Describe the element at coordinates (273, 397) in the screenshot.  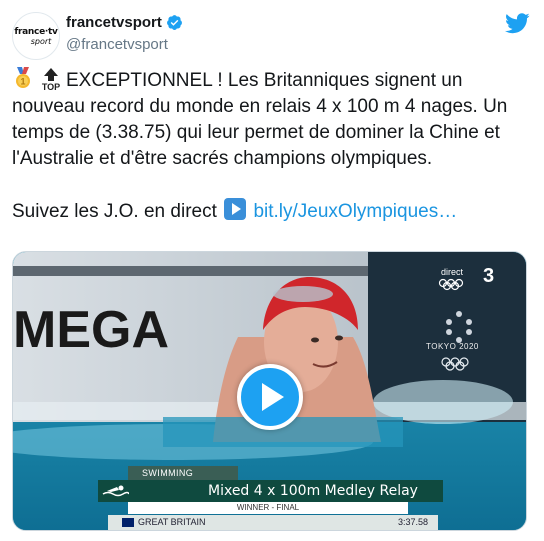
I see `play-icon` at that location.